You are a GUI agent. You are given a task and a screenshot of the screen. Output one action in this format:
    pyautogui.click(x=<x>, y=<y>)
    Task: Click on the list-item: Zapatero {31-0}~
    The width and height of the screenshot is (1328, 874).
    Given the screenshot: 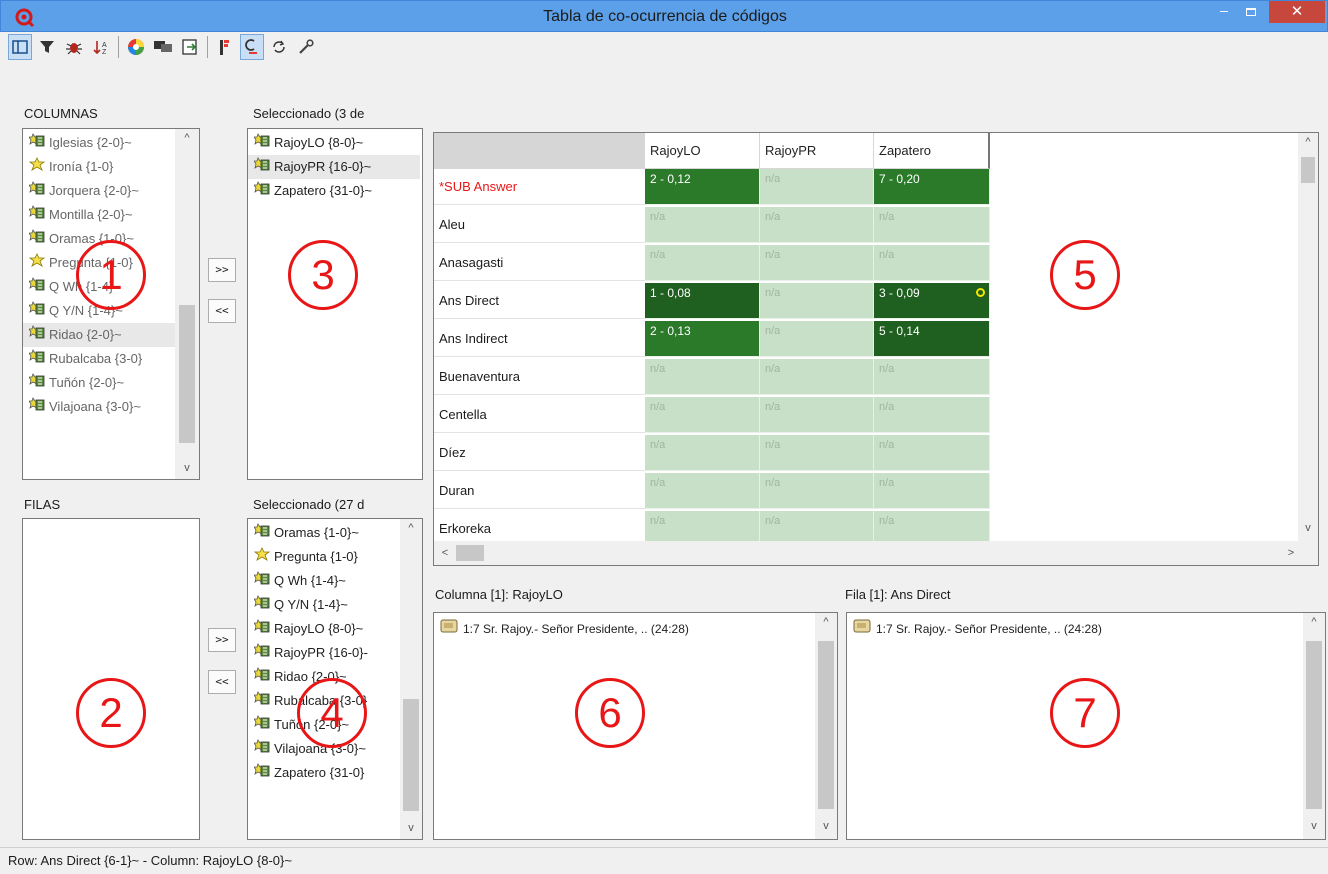 What is the action you would take?
    pyautogui.click(x=334, y=191)
    